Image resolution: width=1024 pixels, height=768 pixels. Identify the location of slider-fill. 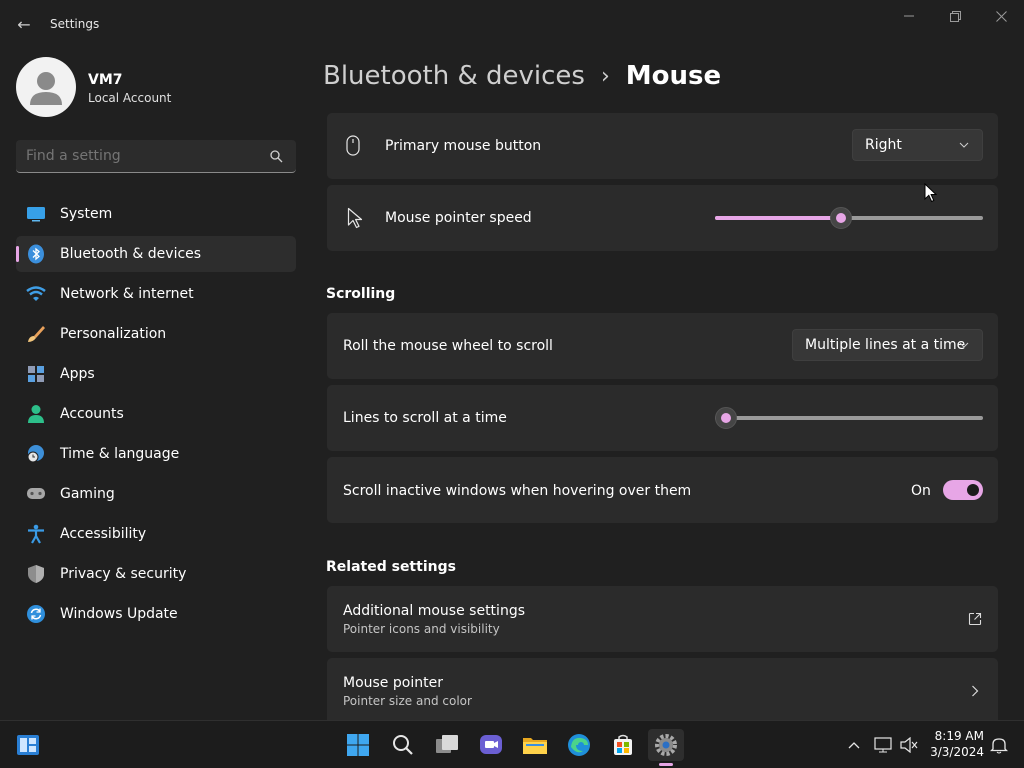
(778, 218).